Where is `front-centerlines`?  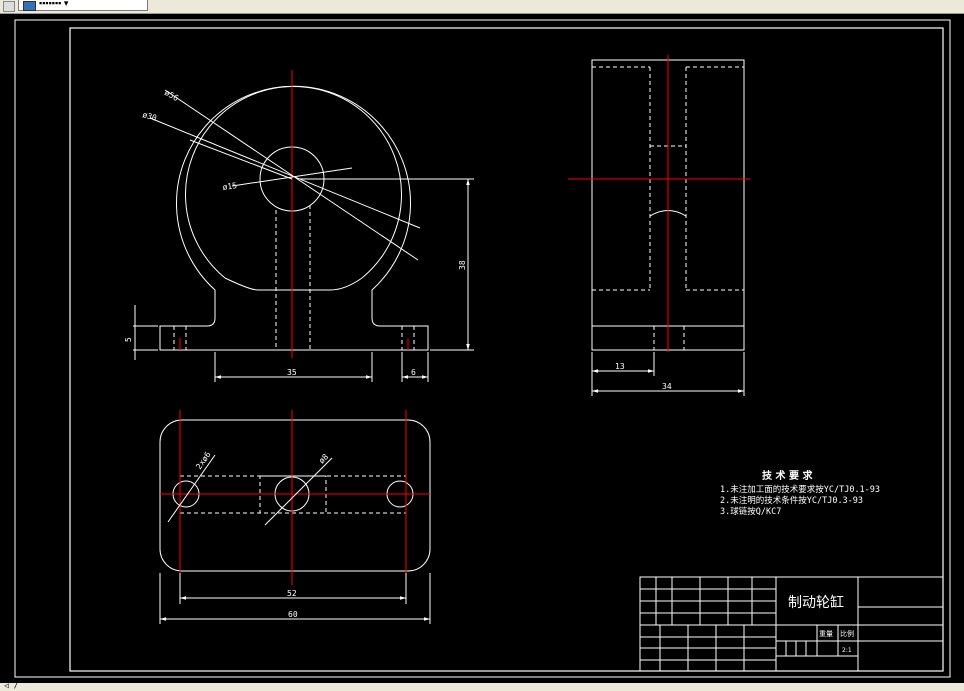
front-centerlines is located at coordinates (294, 214).